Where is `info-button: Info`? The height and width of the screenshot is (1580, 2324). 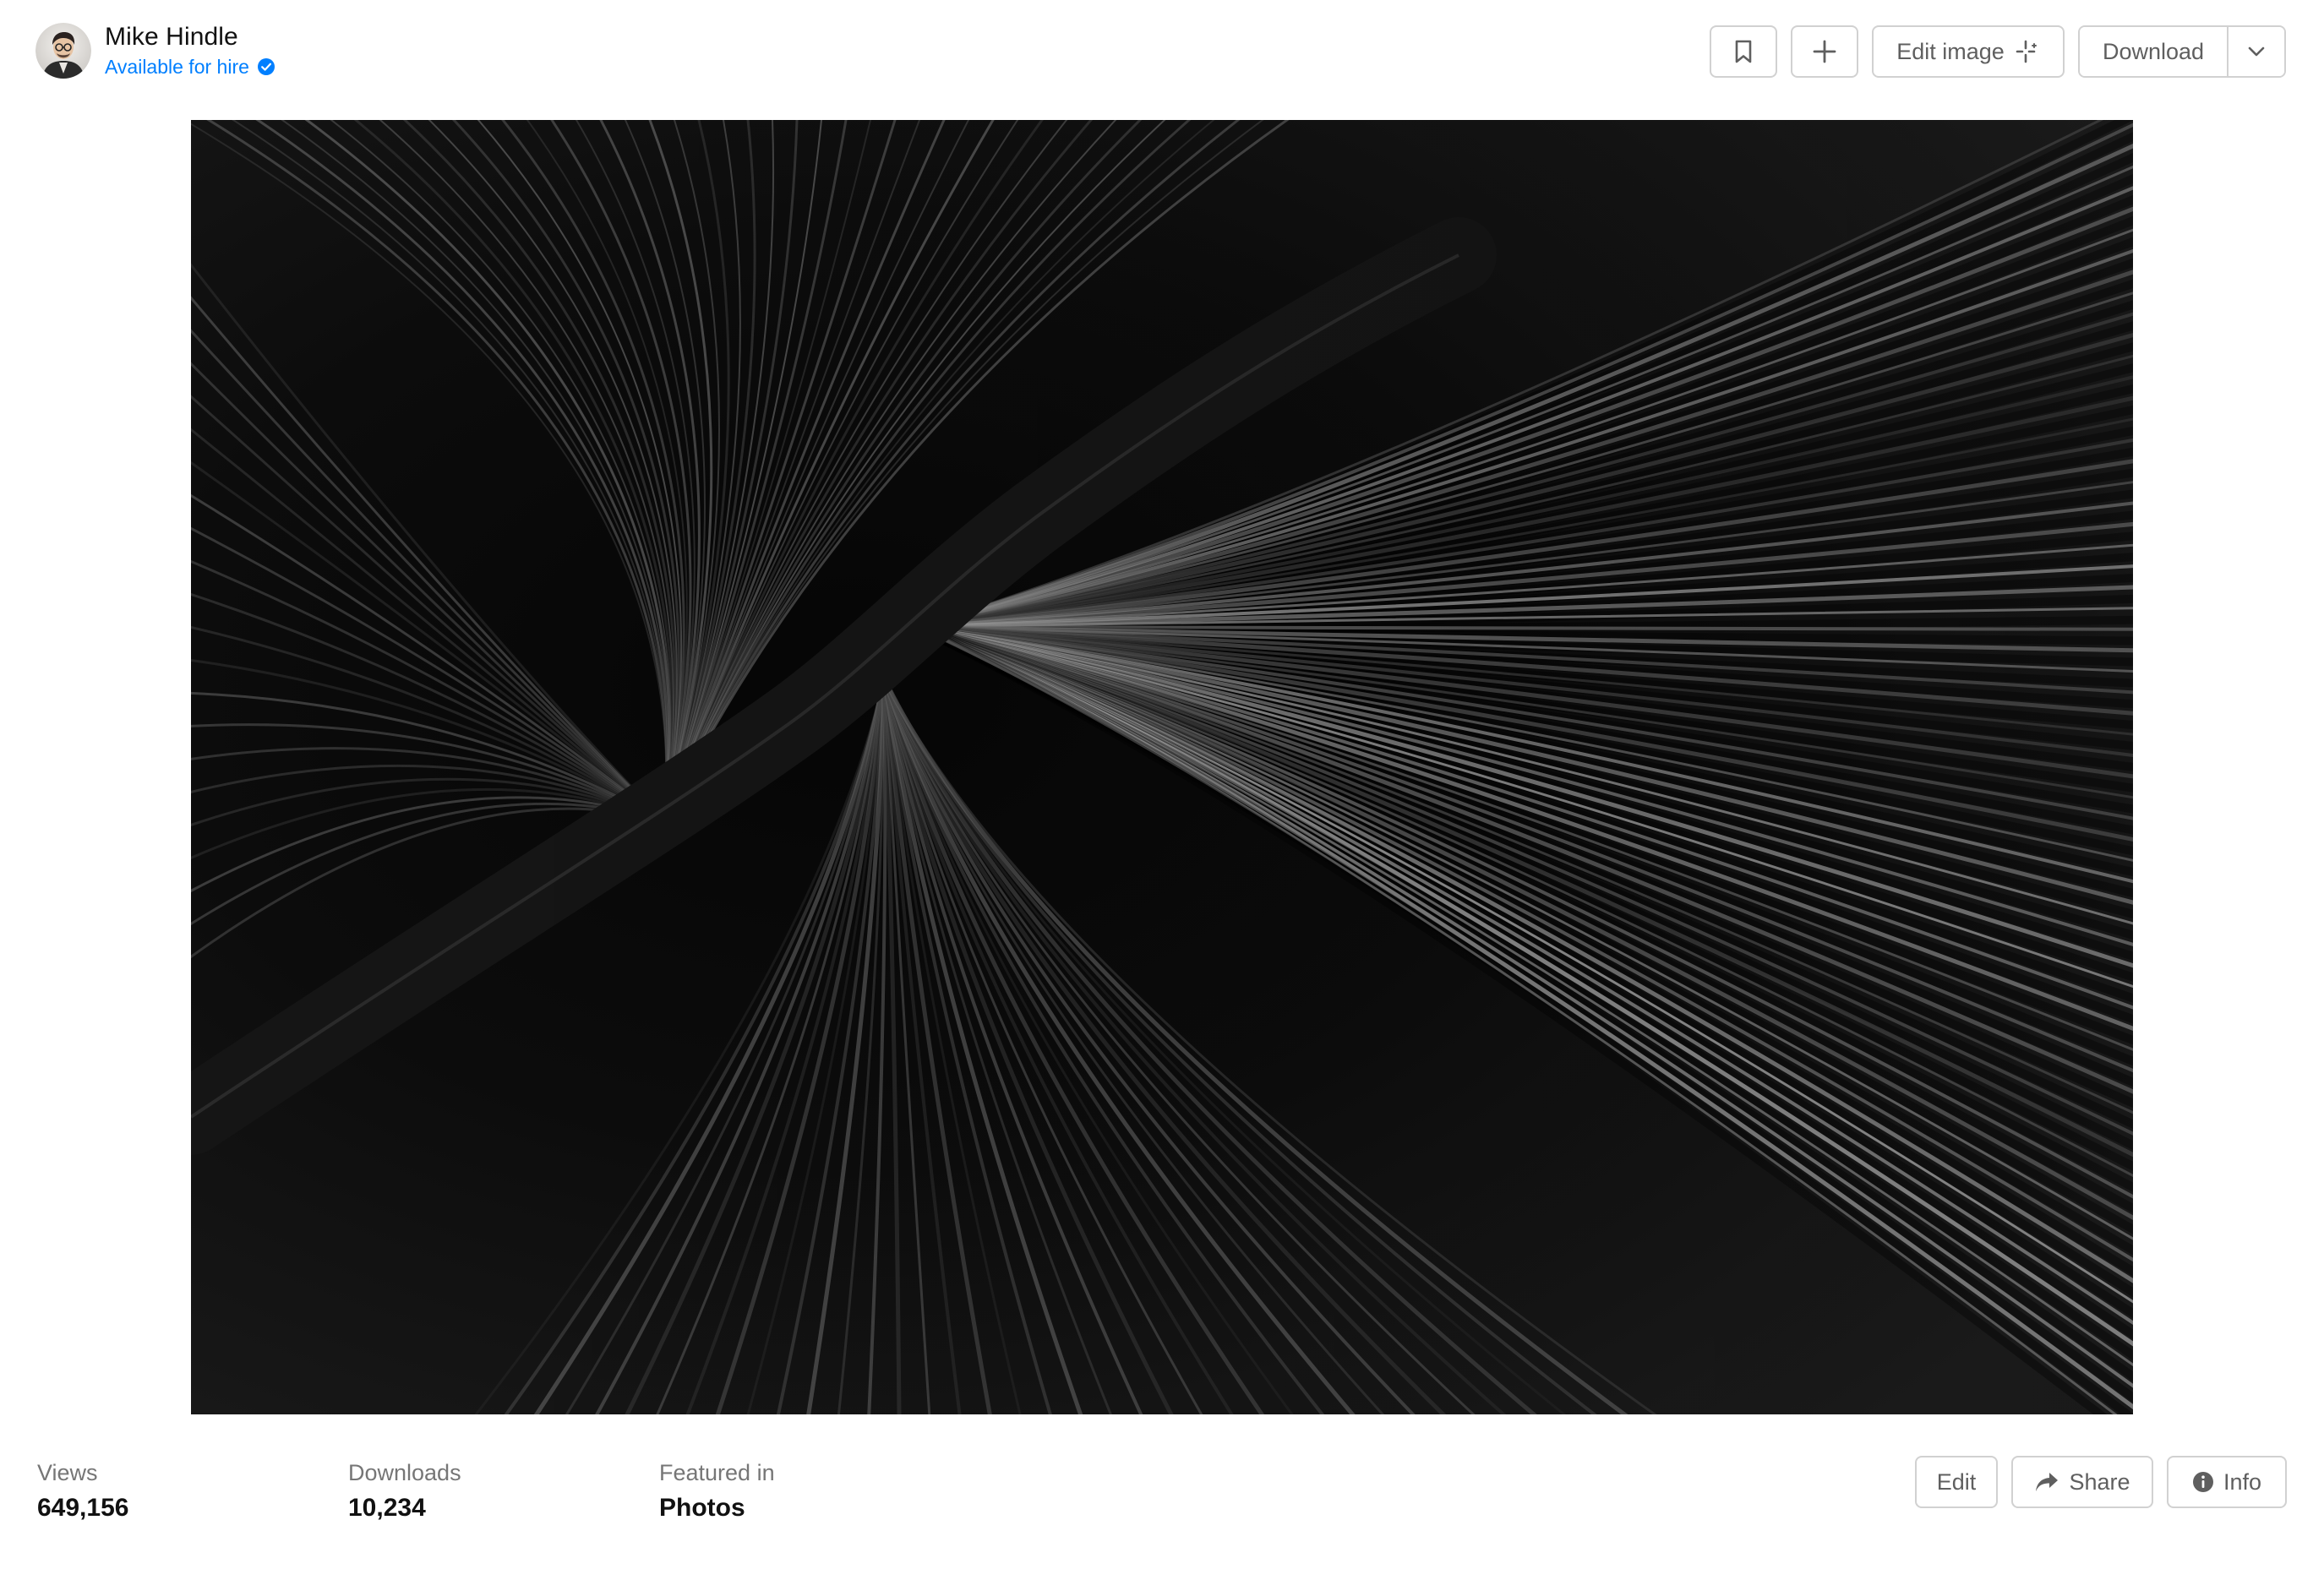
info-button: Info is located at coordinates (2227, 1482).